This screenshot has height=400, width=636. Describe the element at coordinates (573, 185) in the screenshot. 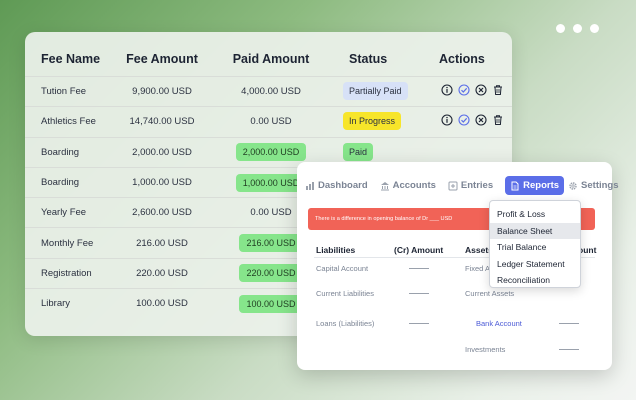

I see `gear-icon` at that location.